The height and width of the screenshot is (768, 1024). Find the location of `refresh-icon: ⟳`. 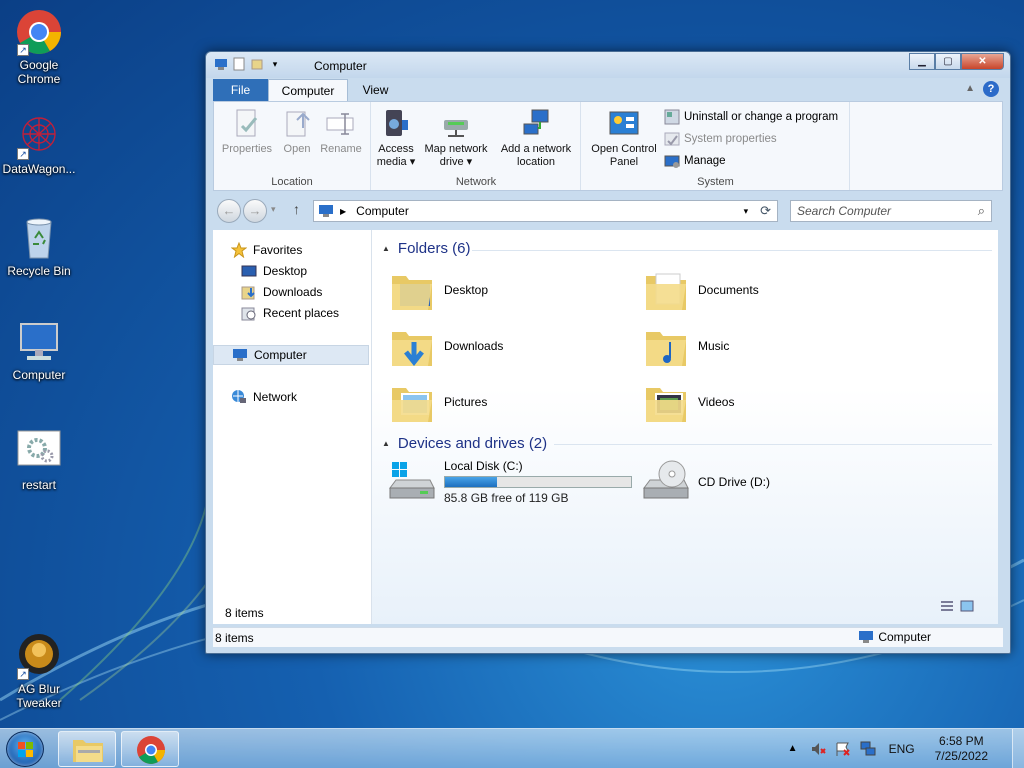

refresh-icon: ⟳ is located at coordinates (765, 211).